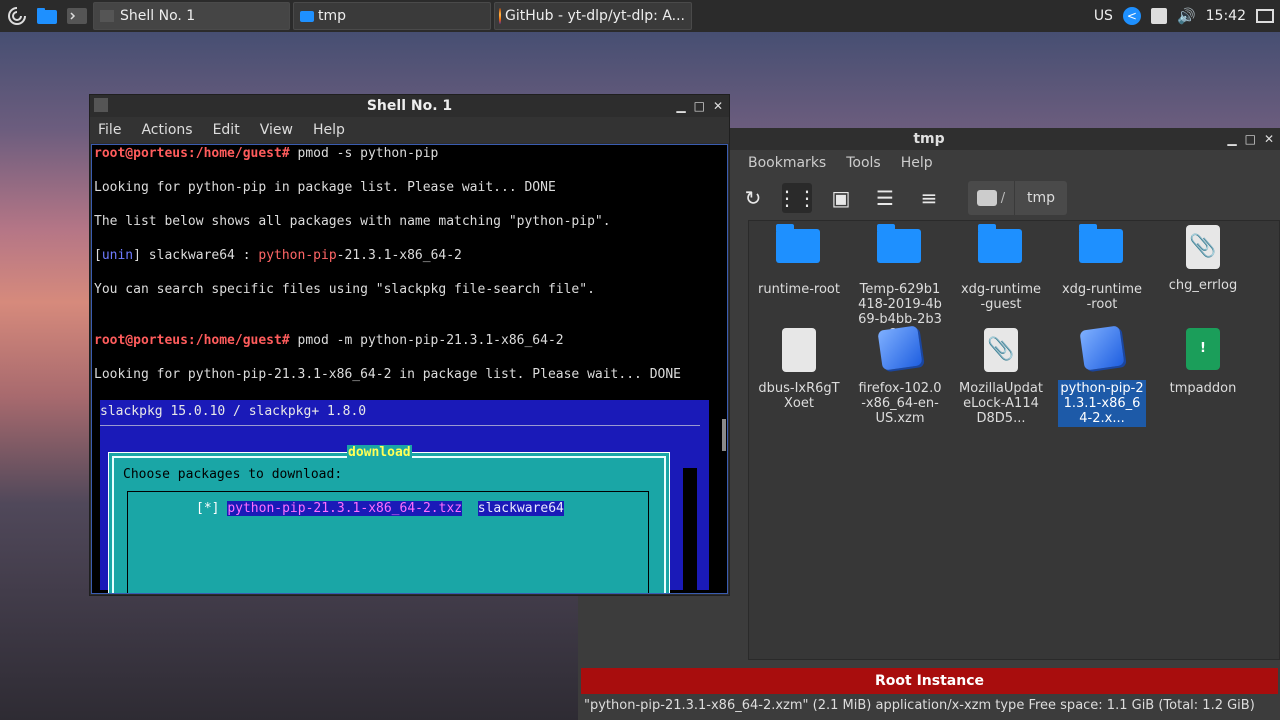 This screenshot has width=1280, height=720. I want to click on volume-icon: 🔊, so click(1186, 16).